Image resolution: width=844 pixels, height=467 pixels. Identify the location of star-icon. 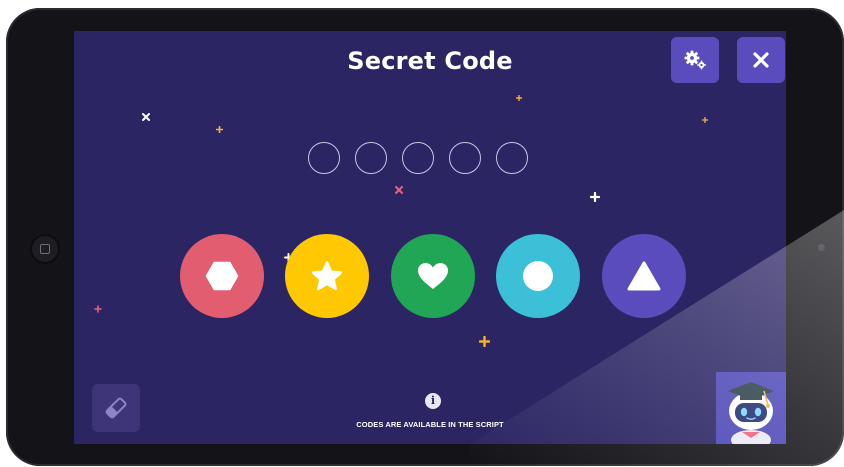
(327, 275).